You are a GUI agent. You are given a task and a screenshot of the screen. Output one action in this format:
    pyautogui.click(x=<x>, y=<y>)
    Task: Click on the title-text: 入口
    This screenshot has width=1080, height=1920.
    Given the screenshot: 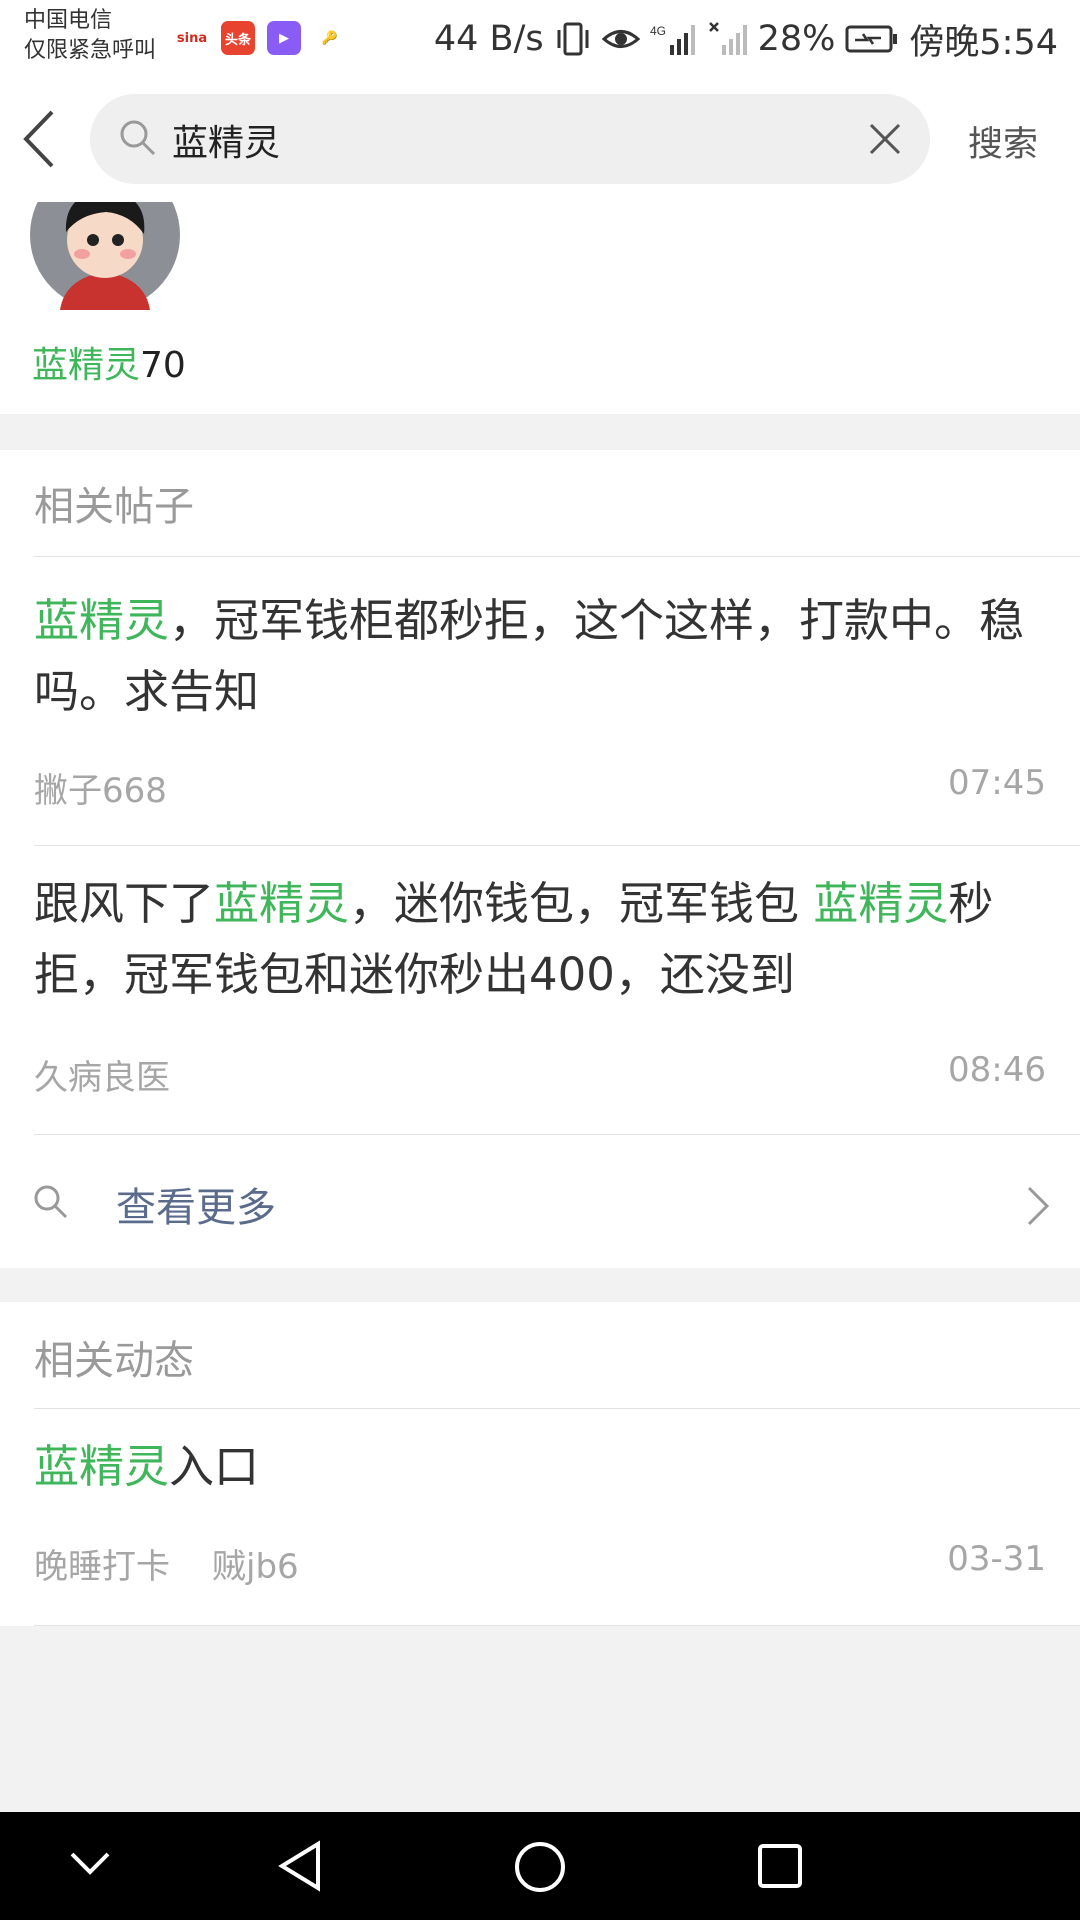 What is the action you would take?
    pyautogui.click(x=214, y=1466)
    